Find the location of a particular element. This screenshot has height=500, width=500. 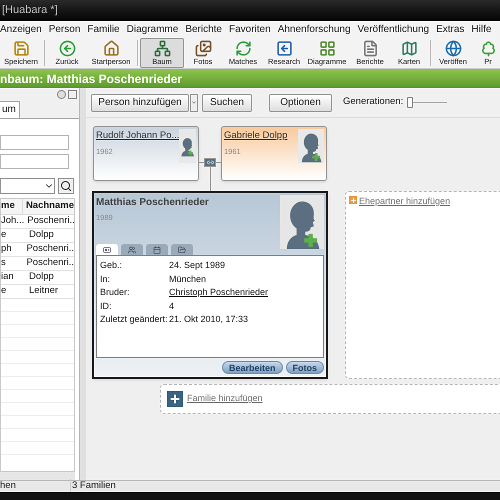

person-link: Christoph Poschenrieder is located at coordinates (218, 293).